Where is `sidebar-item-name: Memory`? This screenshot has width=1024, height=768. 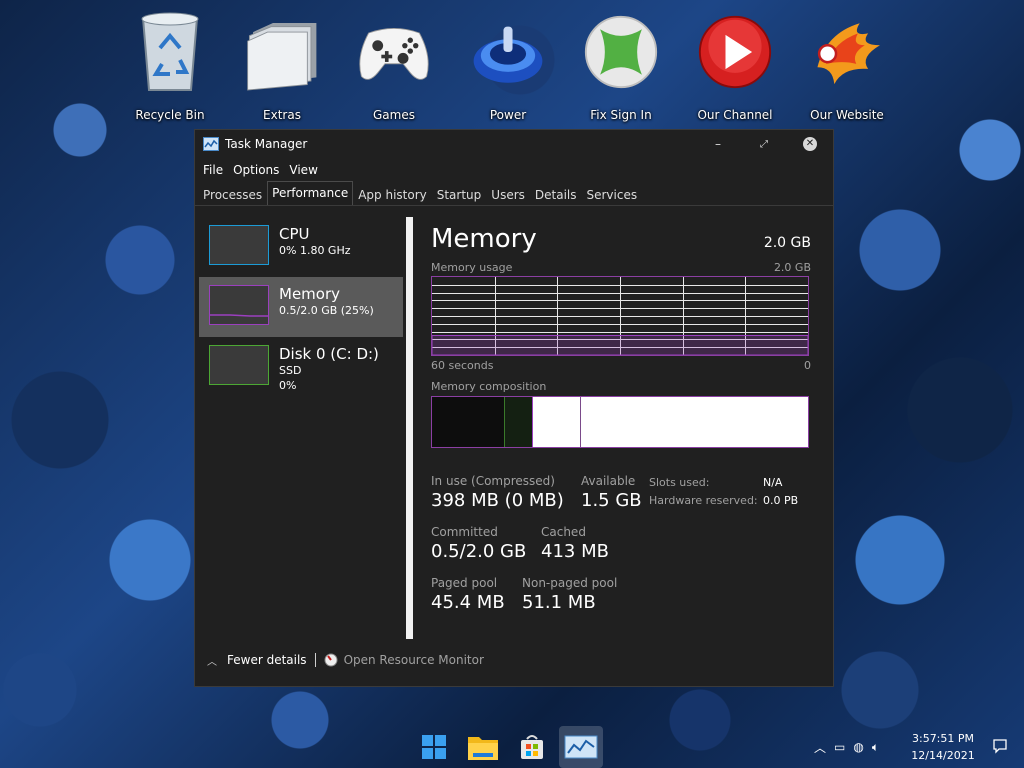
sidebar-item-name: Memory is located at coordinates (310, 294).